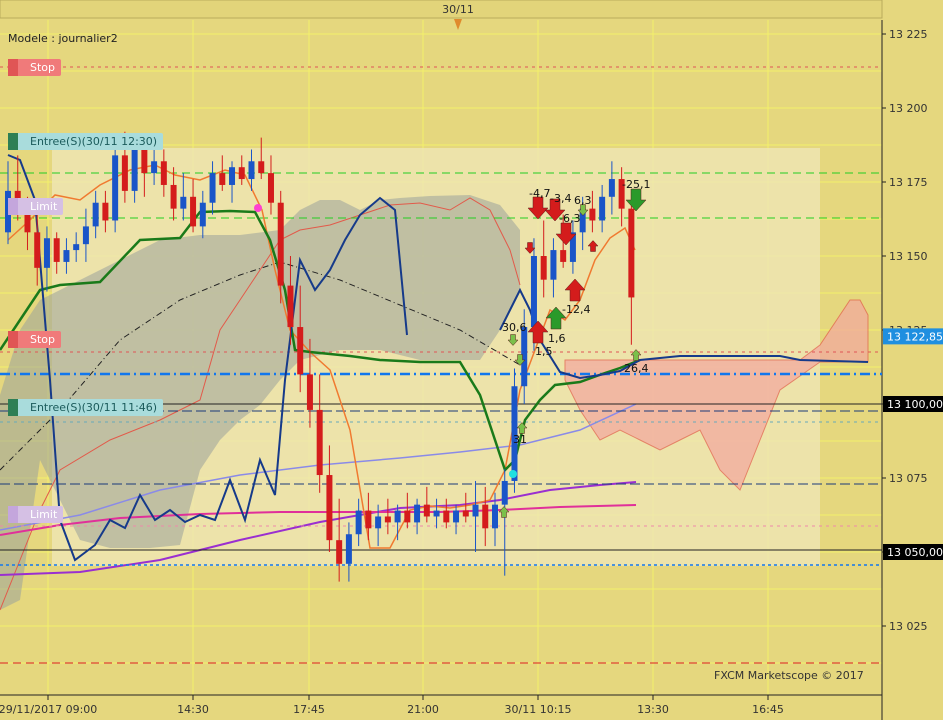 This screenshot has height=720, width=943. I want to click on order-tag-label: Entree(S)(30/11 11:46), so click(94, 407).